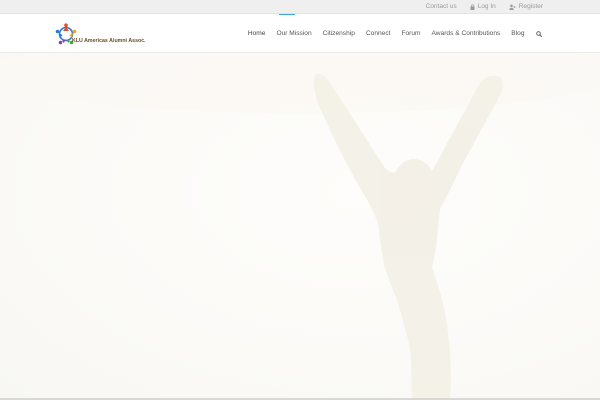  Describe the element at coordinates (294, 33) in the screenshot. I see `nav-item-our-mission: Our Mission` at that location.